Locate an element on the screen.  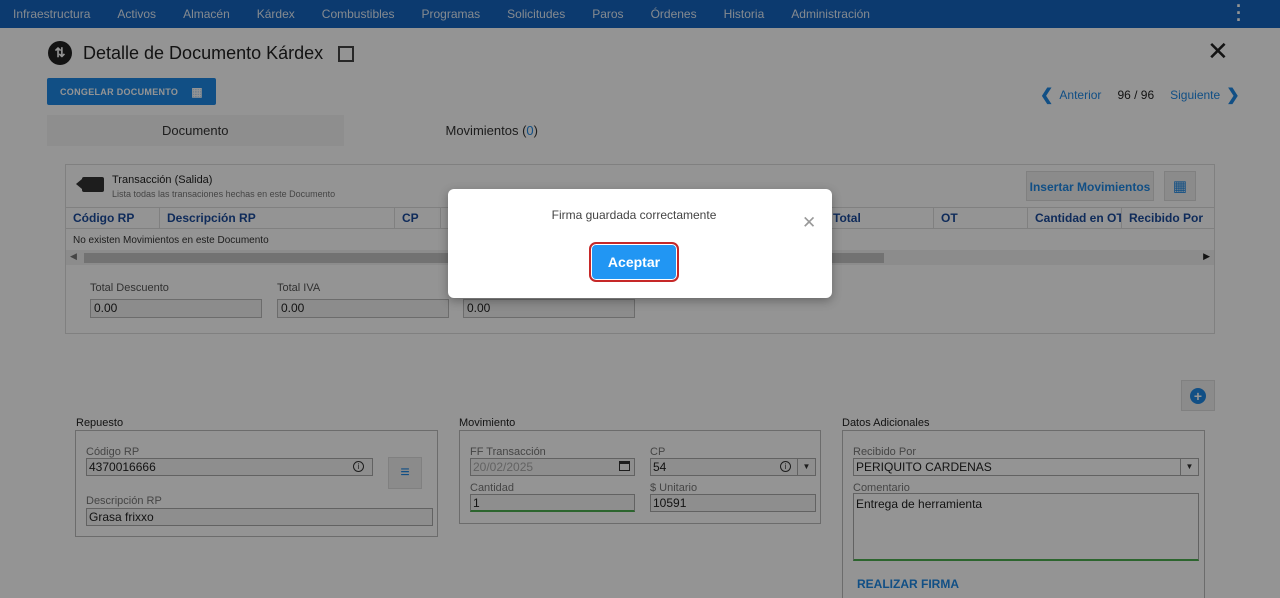
accept-button: Aceptar is located at coordinates (634, 262).